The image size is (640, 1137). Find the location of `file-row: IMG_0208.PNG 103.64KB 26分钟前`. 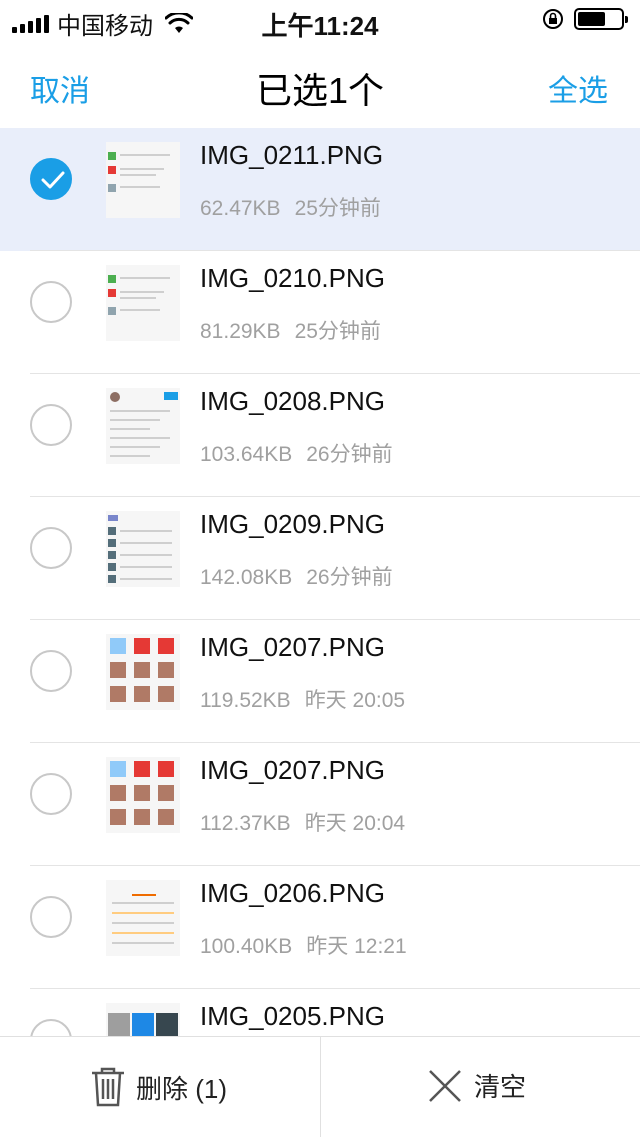

file-row: IMG_0208.PNG 103.64KB 26分钟前 is located at coordinates (320, 435).